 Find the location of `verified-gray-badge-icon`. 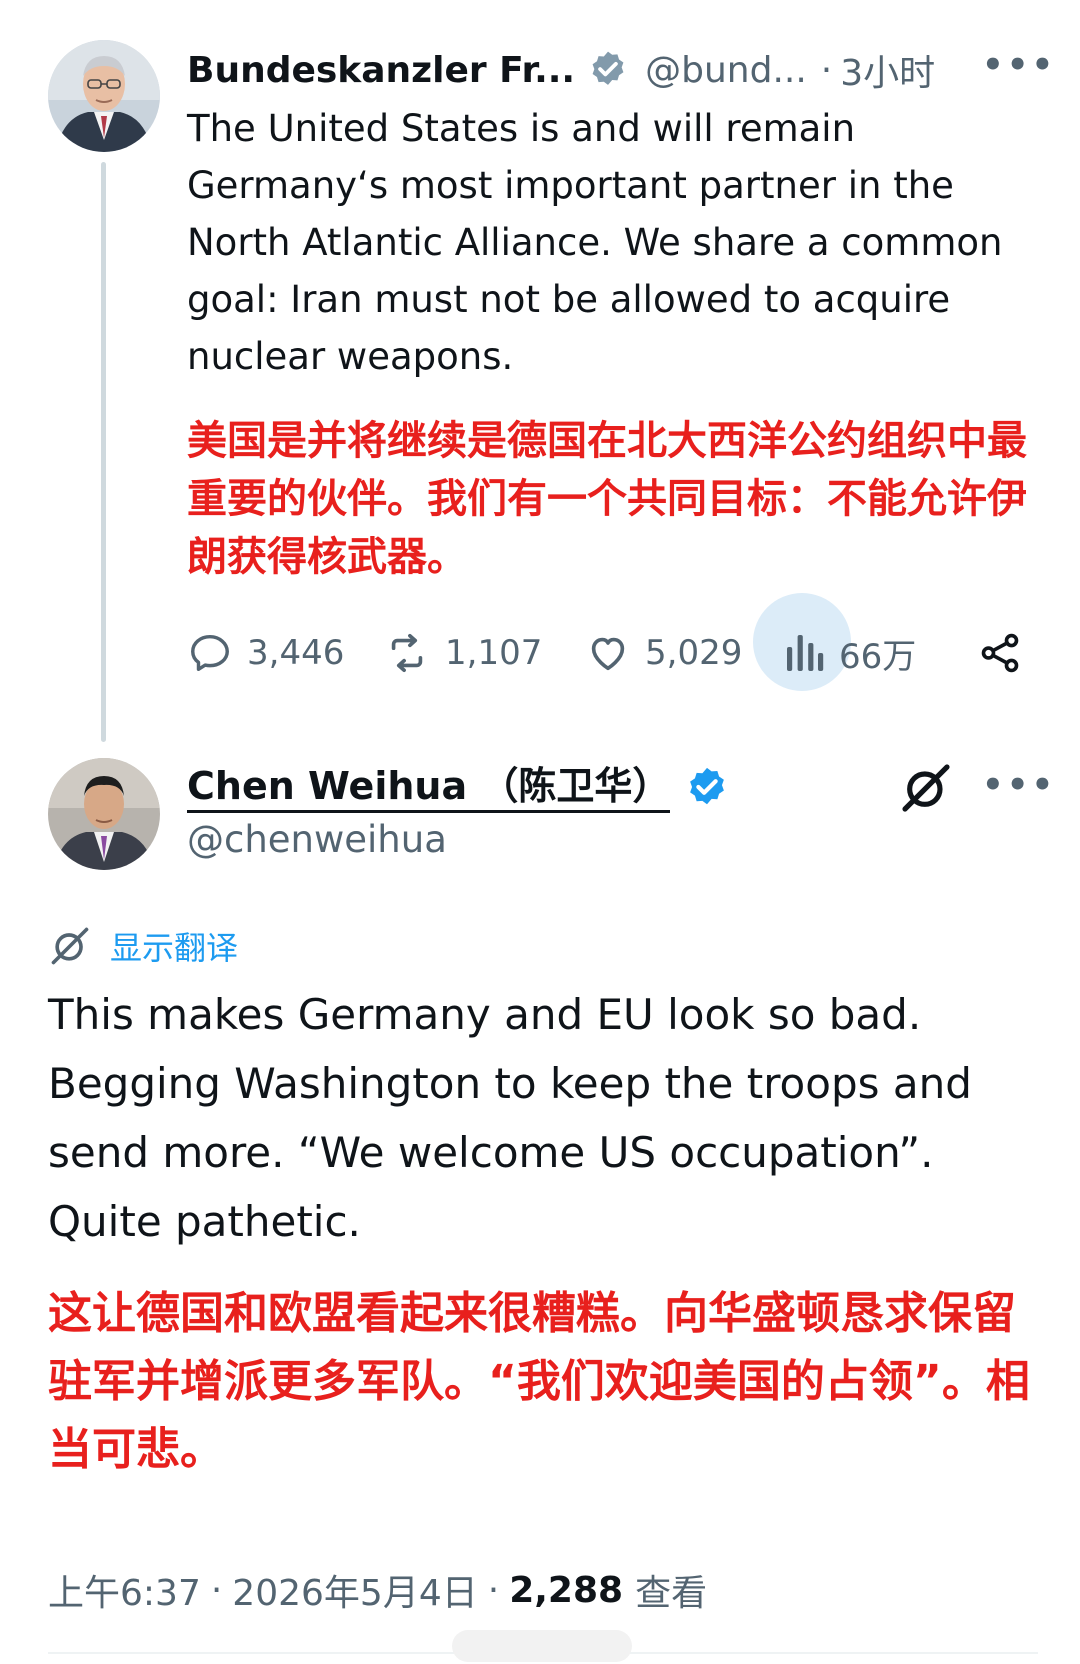

verified-gray-badge-icon is located at coordinates (608, 68).